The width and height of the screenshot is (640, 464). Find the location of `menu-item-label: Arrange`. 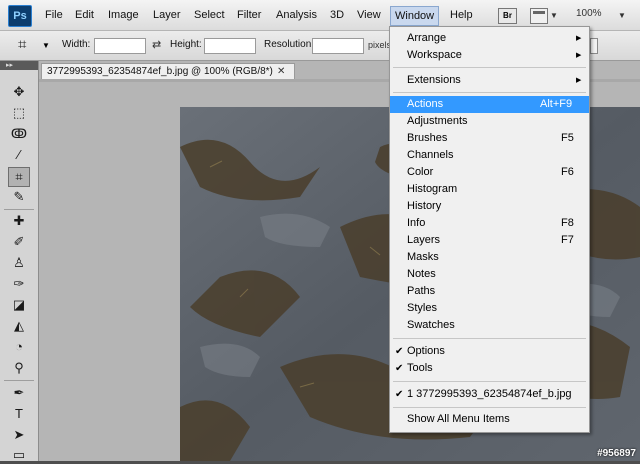

menu-item-label: Arrange is located at coordinates (427, 38).